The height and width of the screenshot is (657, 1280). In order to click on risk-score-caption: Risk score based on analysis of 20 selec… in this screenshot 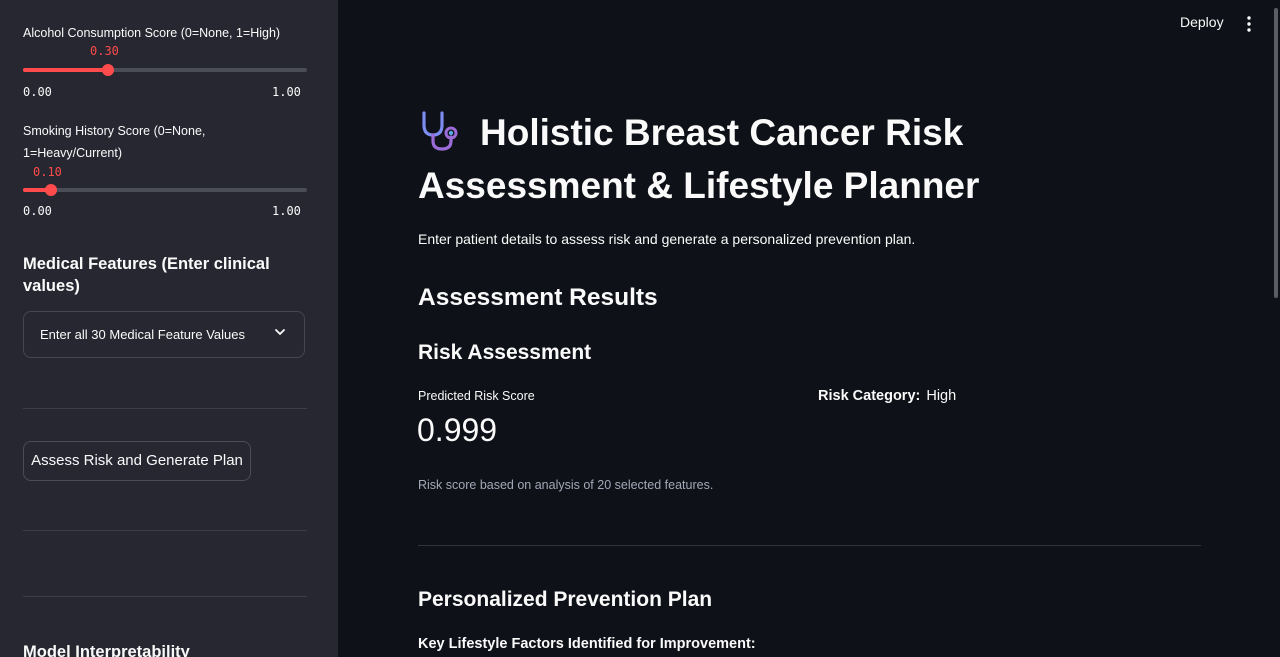, I will do `click(566, 485)`.